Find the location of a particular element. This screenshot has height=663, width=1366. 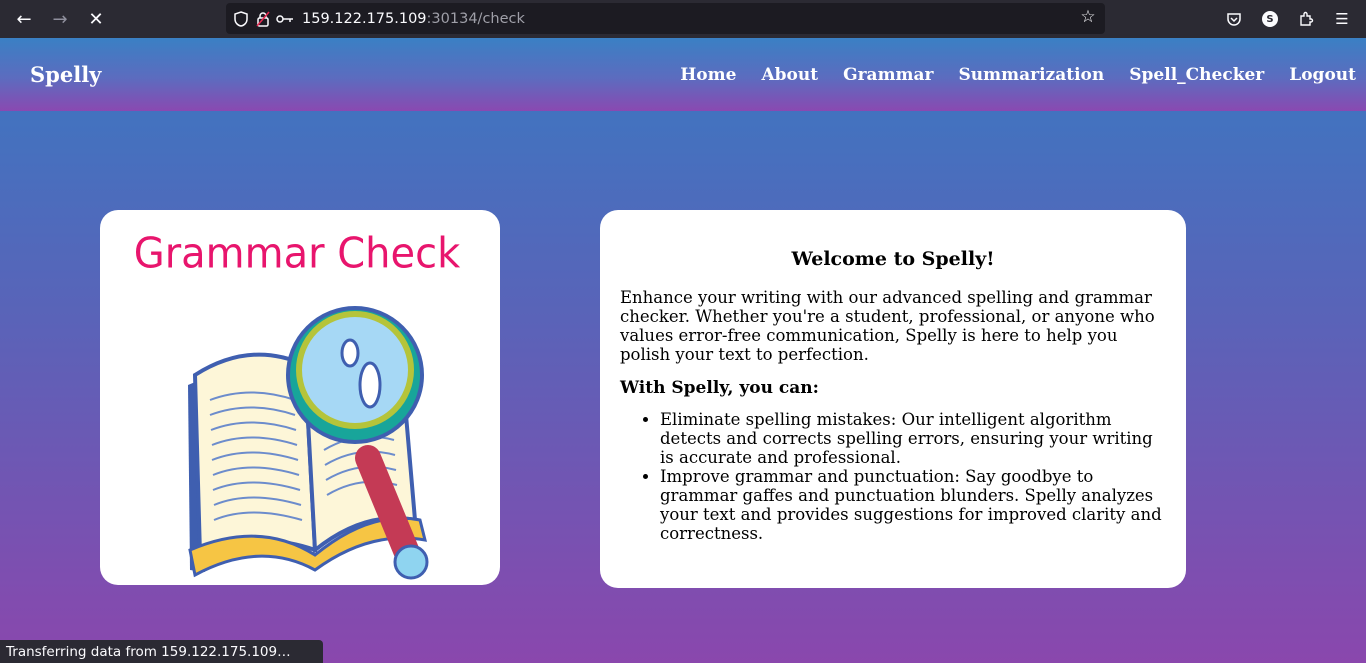

bookmark-star-icon: ☆ is located at coordinates (1088, 18).